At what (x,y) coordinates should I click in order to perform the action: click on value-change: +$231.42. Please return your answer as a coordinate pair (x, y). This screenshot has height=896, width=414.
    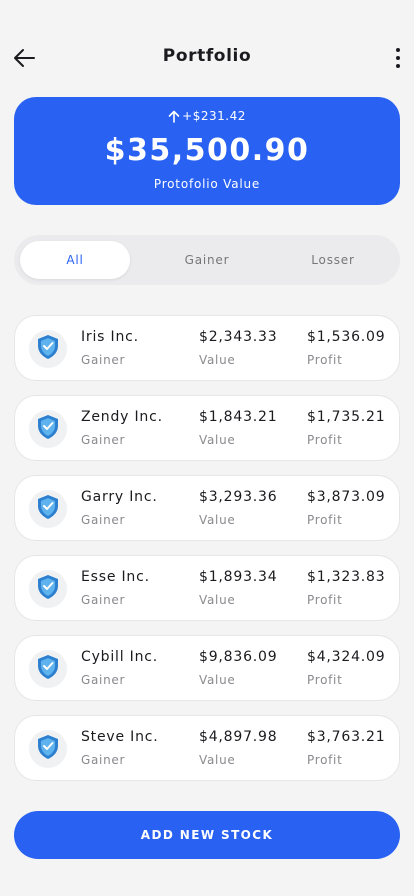
    Looking at the image, I should click on (207, 116).